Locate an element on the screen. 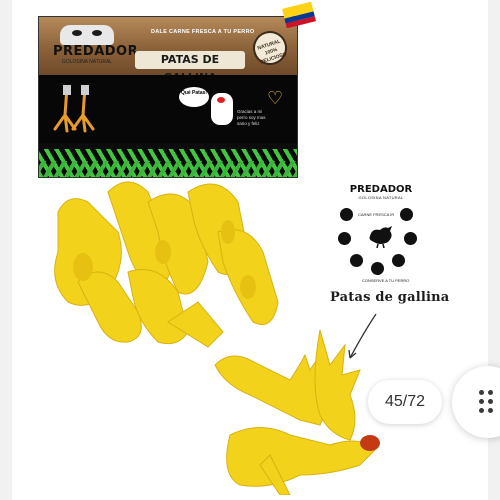  info-bottom-label: CONSERVE A TU PERRO is located at coordinates (386, 280).